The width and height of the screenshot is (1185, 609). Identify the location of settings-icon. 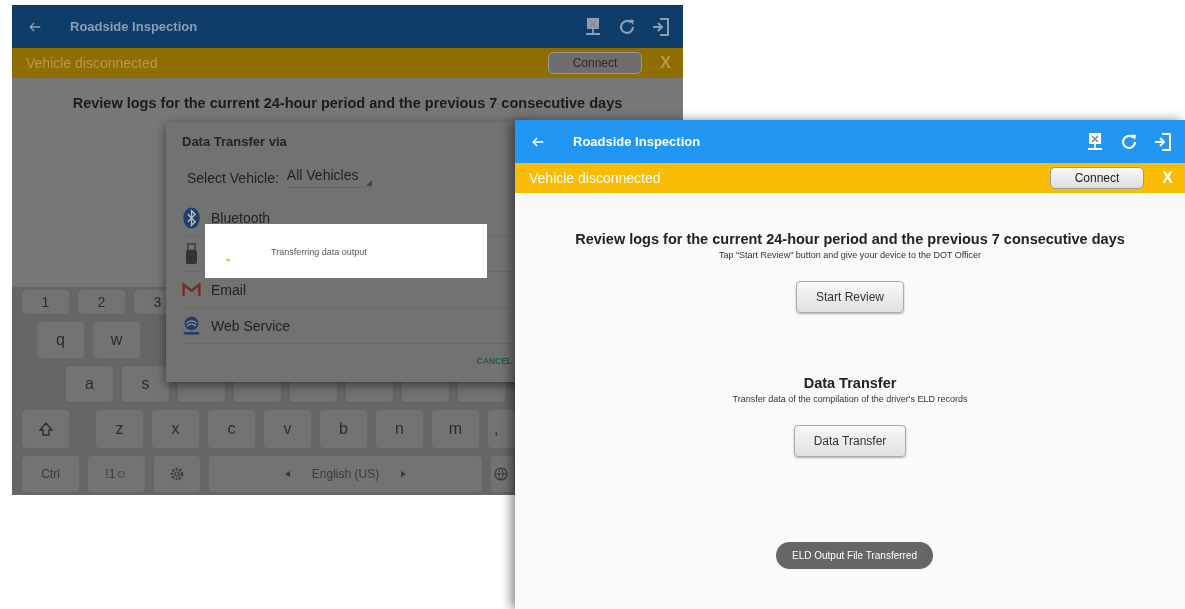
(177, 474).